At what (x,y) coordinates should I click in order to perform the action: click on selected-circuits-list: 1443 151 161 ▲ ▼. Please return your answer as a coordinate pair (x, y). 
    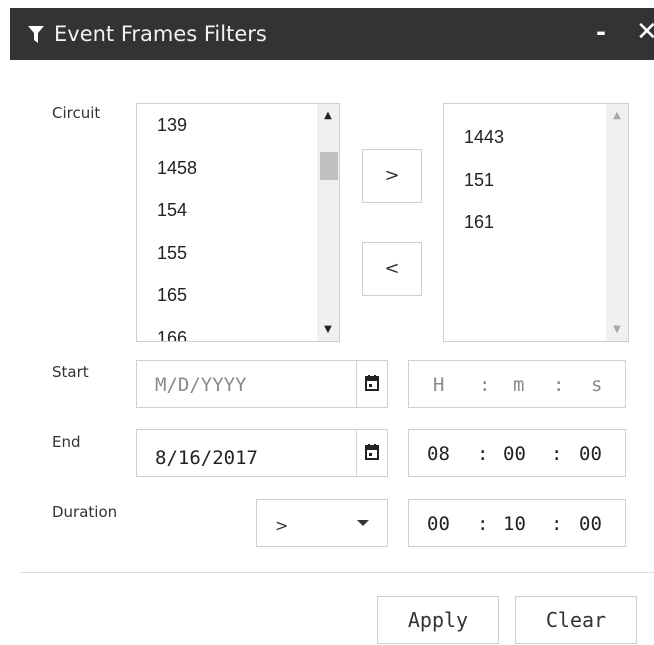
    Looking at the image, I should click on (536, 222).